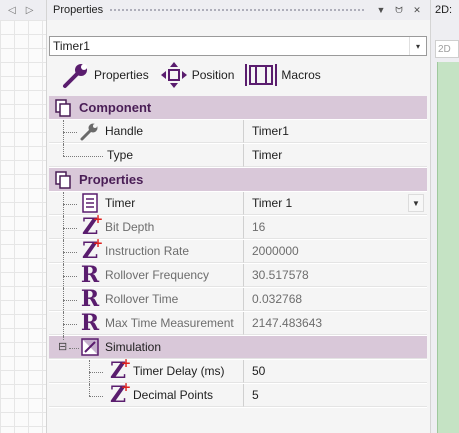 Image resolution: width=459 pixels, height=433 pixels. What do you see at coordinates (173, 75) in the screenshot?
I see `move-icon` at bounding box center [173, 75].